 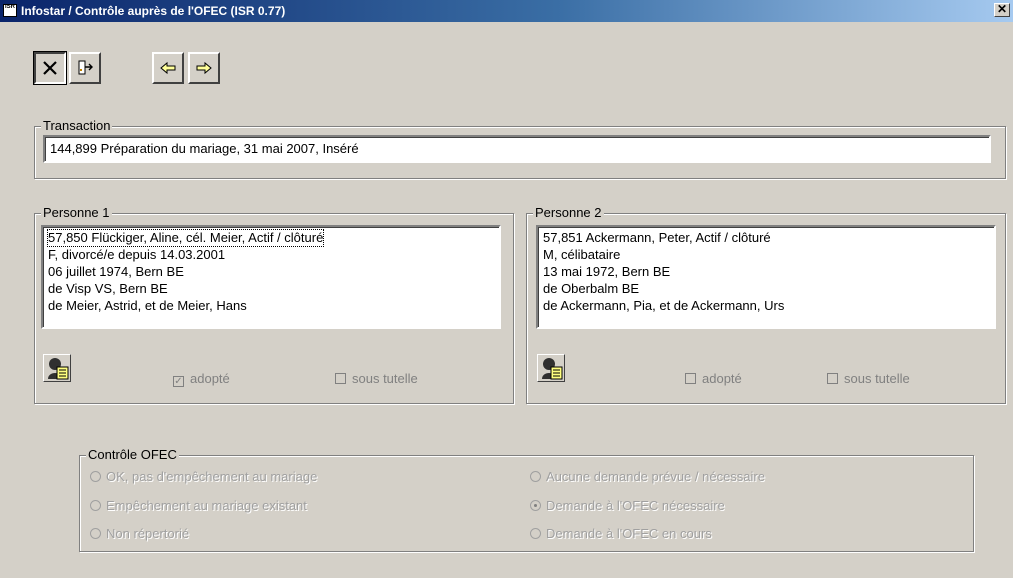 What do you see at coordinates (132, 455) in the screenshot?
I see `ofec-legend: Contrôle OFEC` at bounding box center [132, 455].